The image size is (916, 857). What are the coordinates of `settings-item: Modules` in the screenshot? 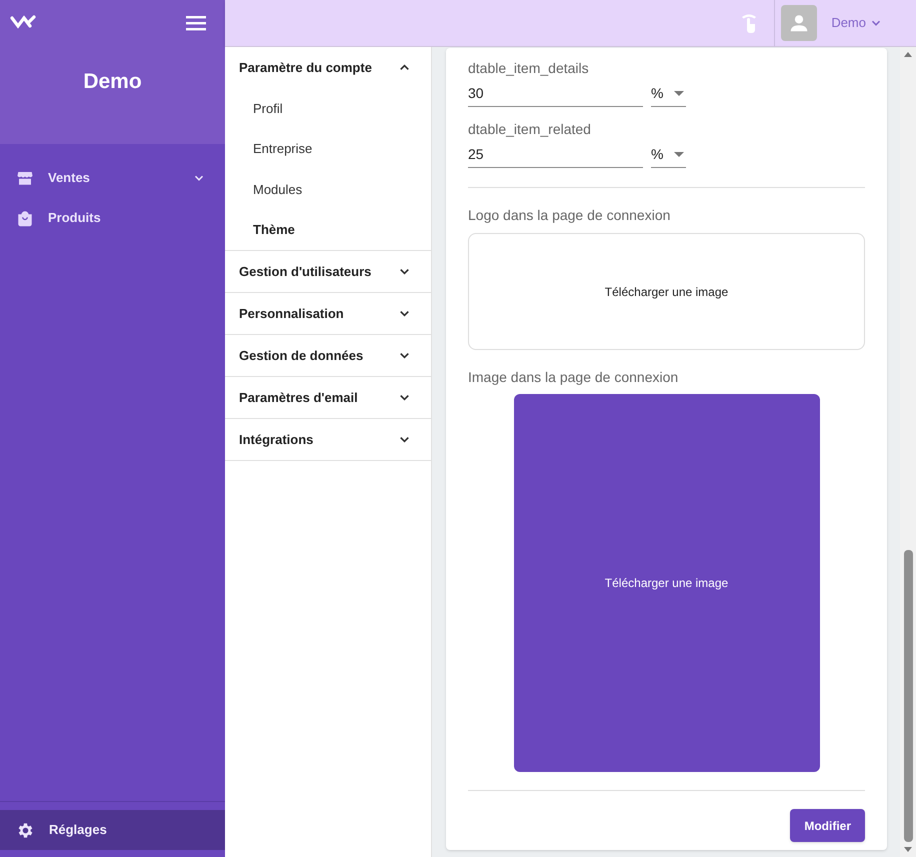 It's located at (328, 189).